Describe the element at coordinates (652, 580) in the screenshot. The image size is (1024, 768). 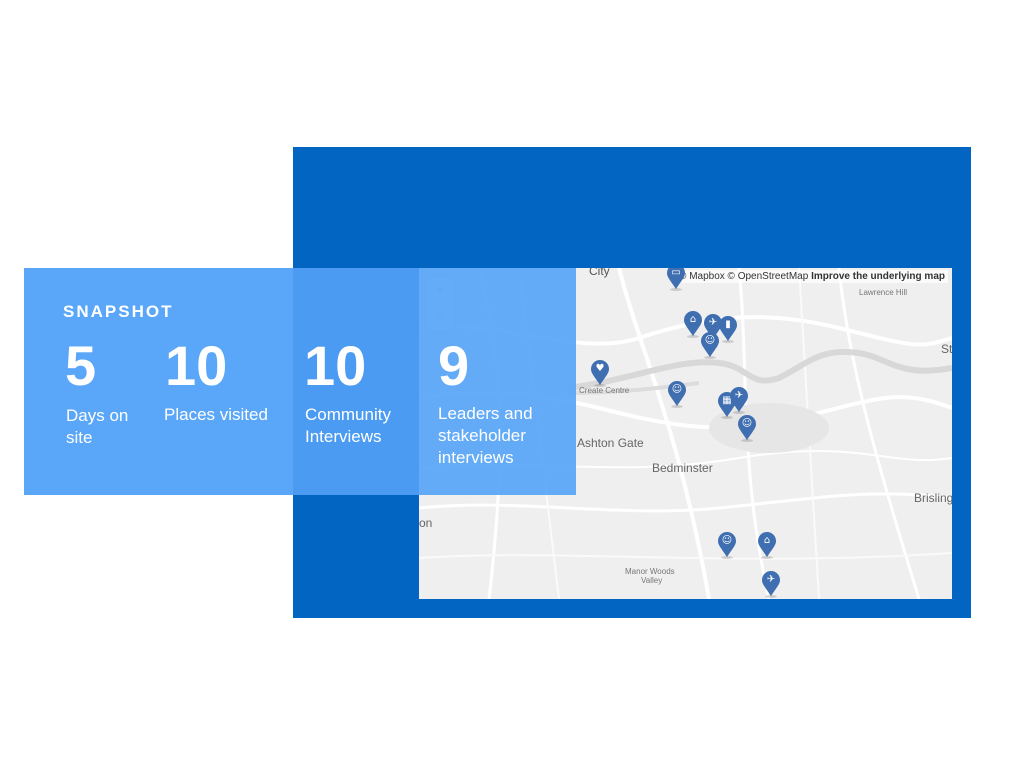
I see `map-label-valley: Valley` at that location.